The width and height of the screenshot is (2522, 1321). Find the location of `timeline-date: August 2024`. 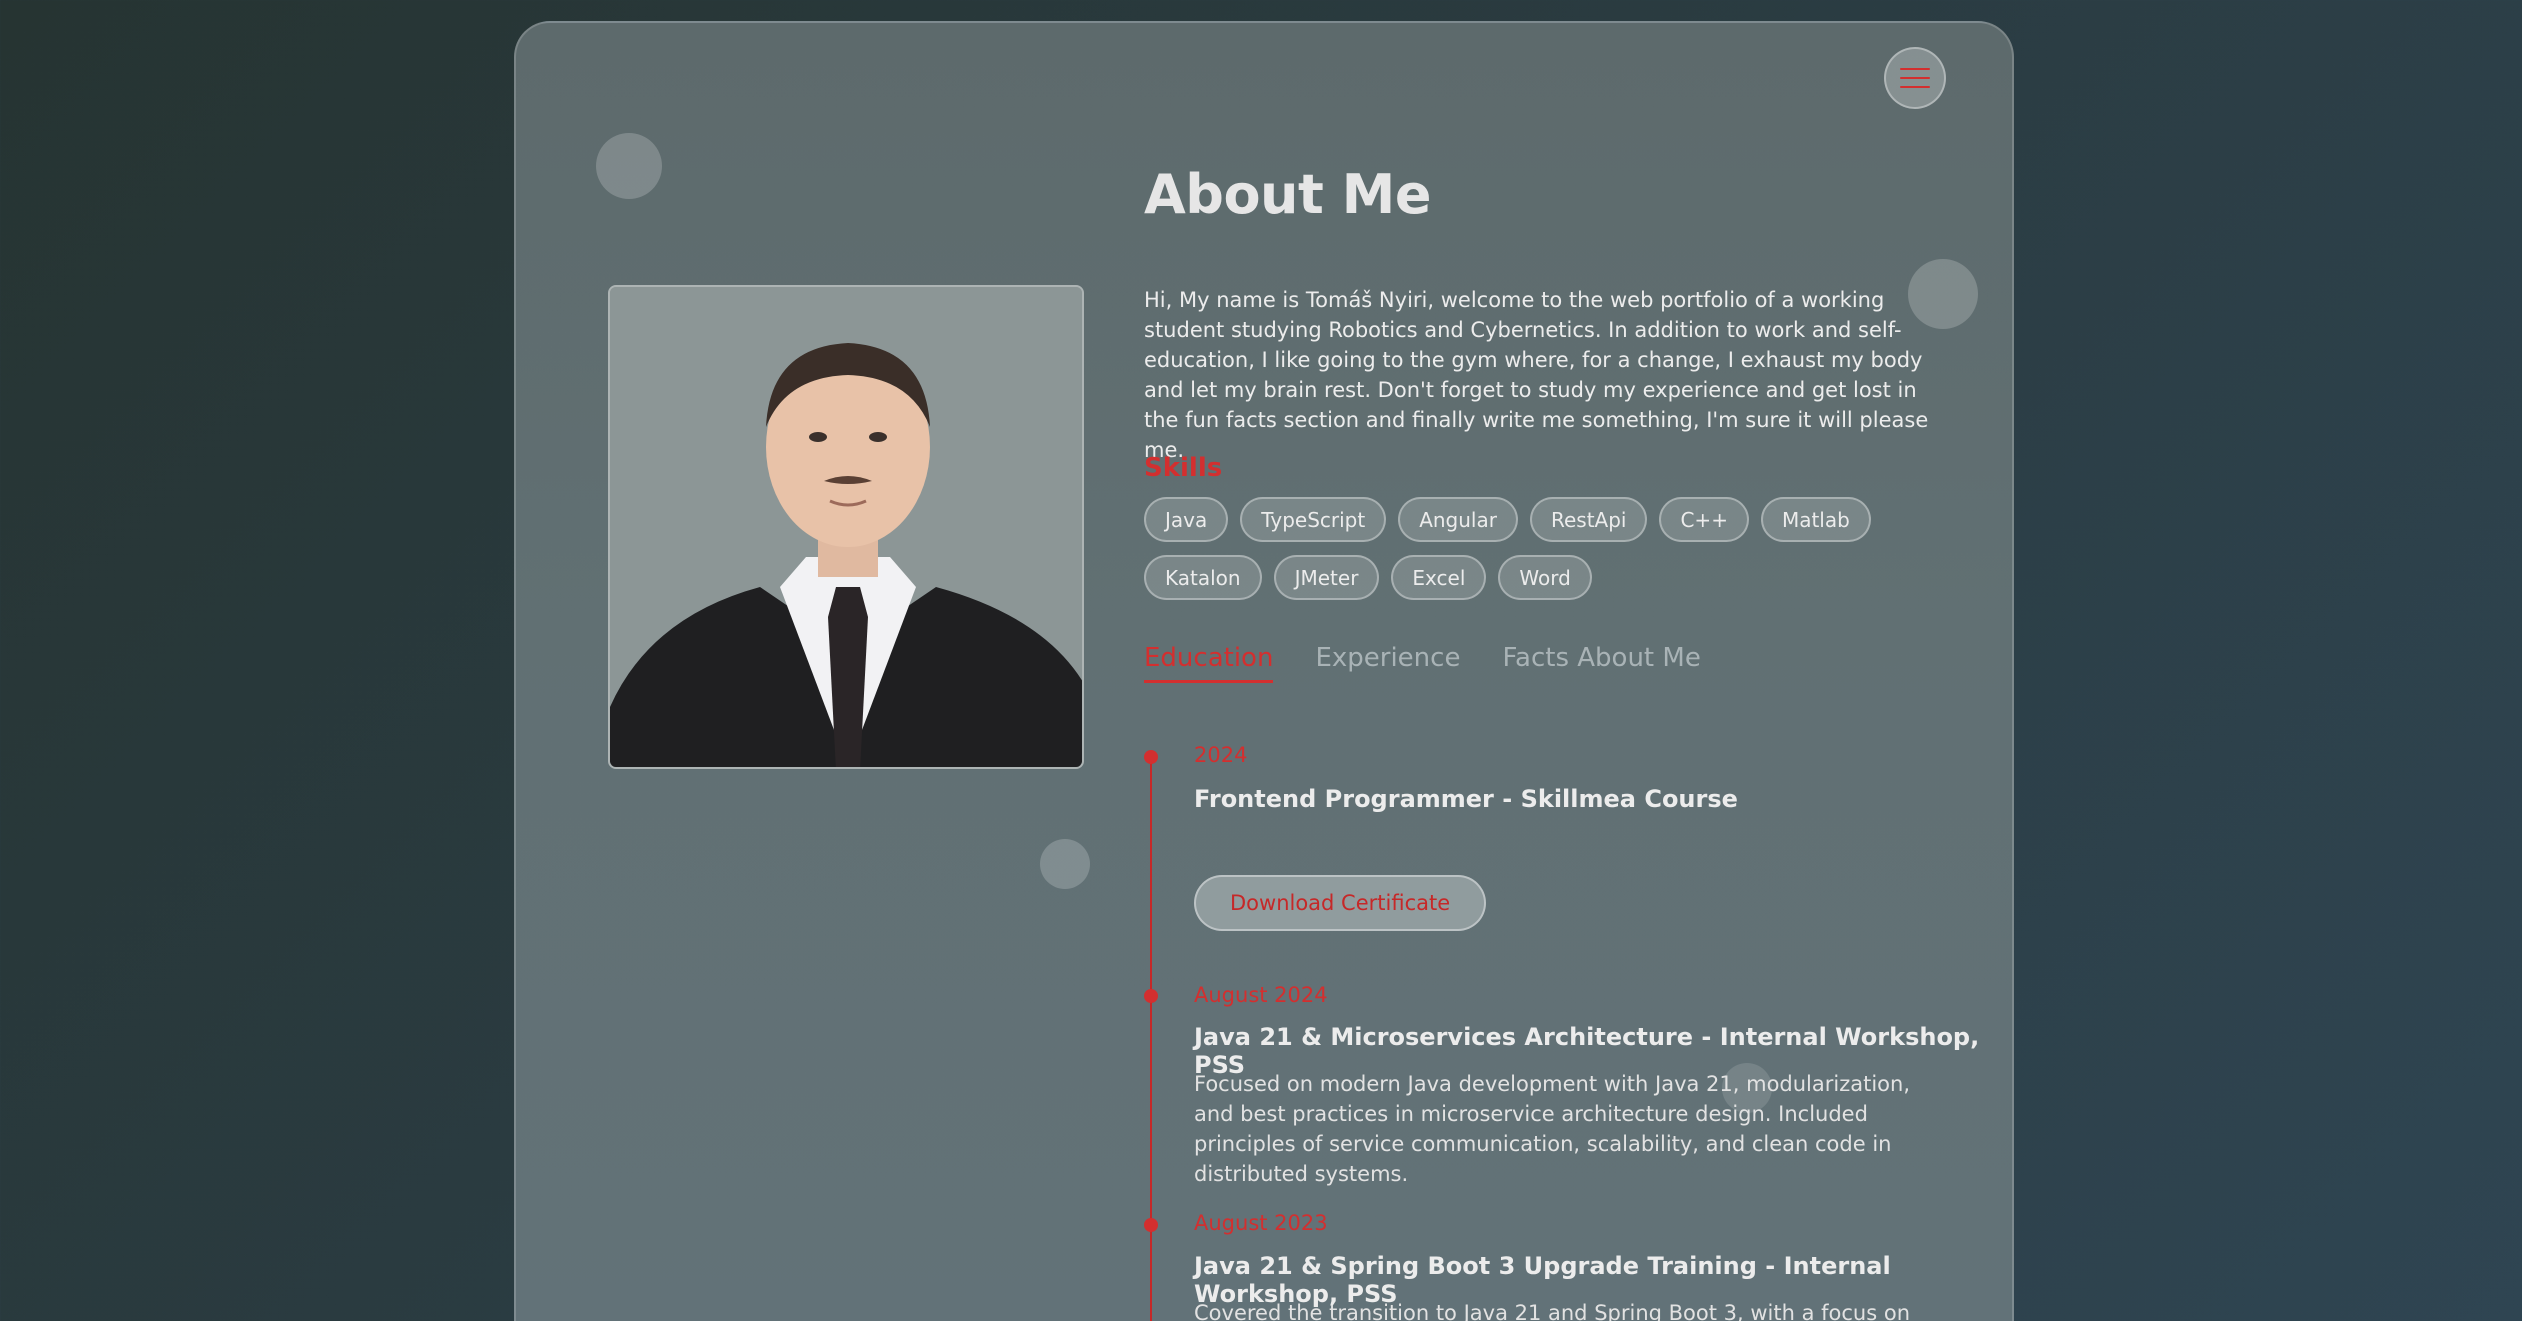

timeline-date: August 2024 is located at coordinates (1261, 995).